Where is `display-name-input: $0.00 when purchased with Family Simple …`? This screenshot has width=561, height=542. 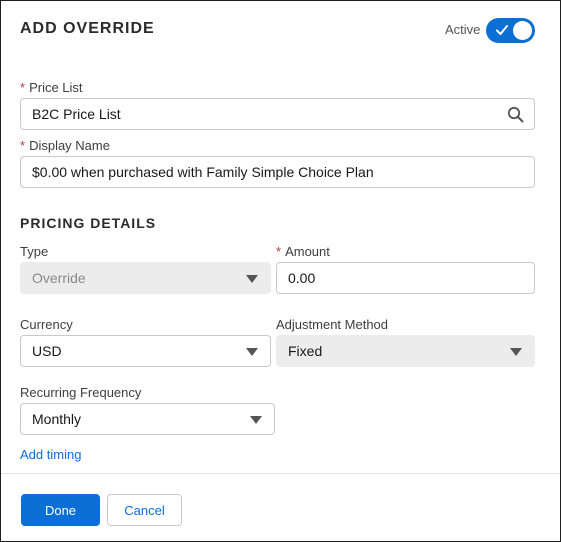
display-name-input: $0.00 when purchased with Family Simple … is located at coordinates (277, 172).